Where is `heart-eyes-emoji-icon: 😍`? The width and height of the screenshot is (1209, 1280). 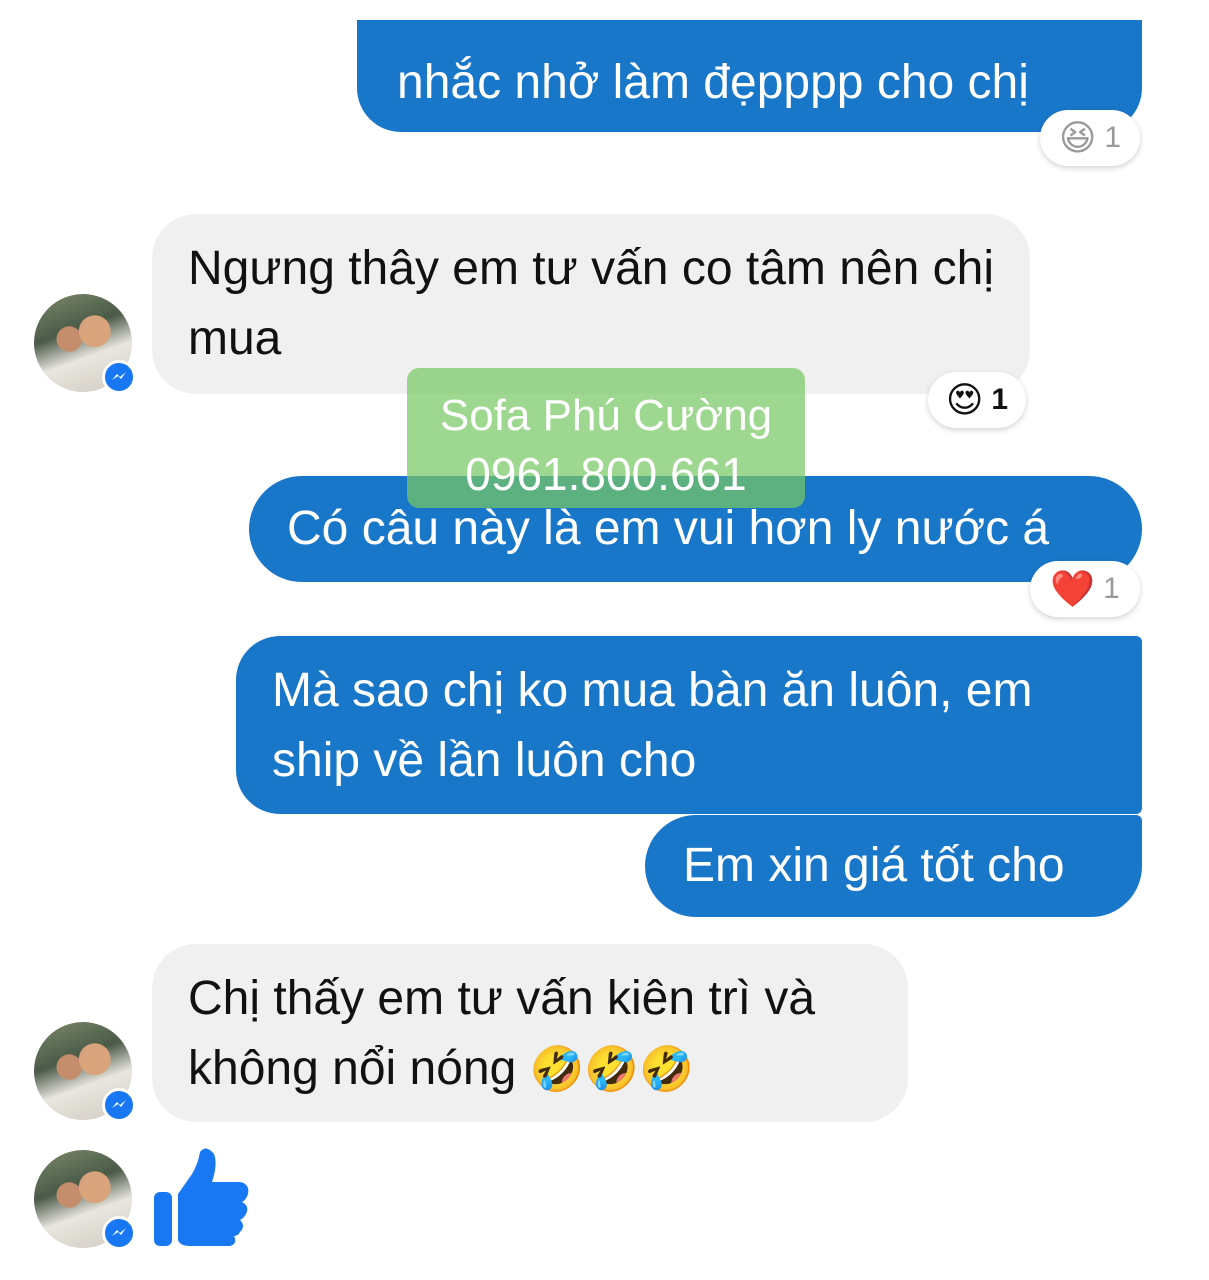
heart-eyes-emoji-icon: 😍 is located at coordinates (964, 399).